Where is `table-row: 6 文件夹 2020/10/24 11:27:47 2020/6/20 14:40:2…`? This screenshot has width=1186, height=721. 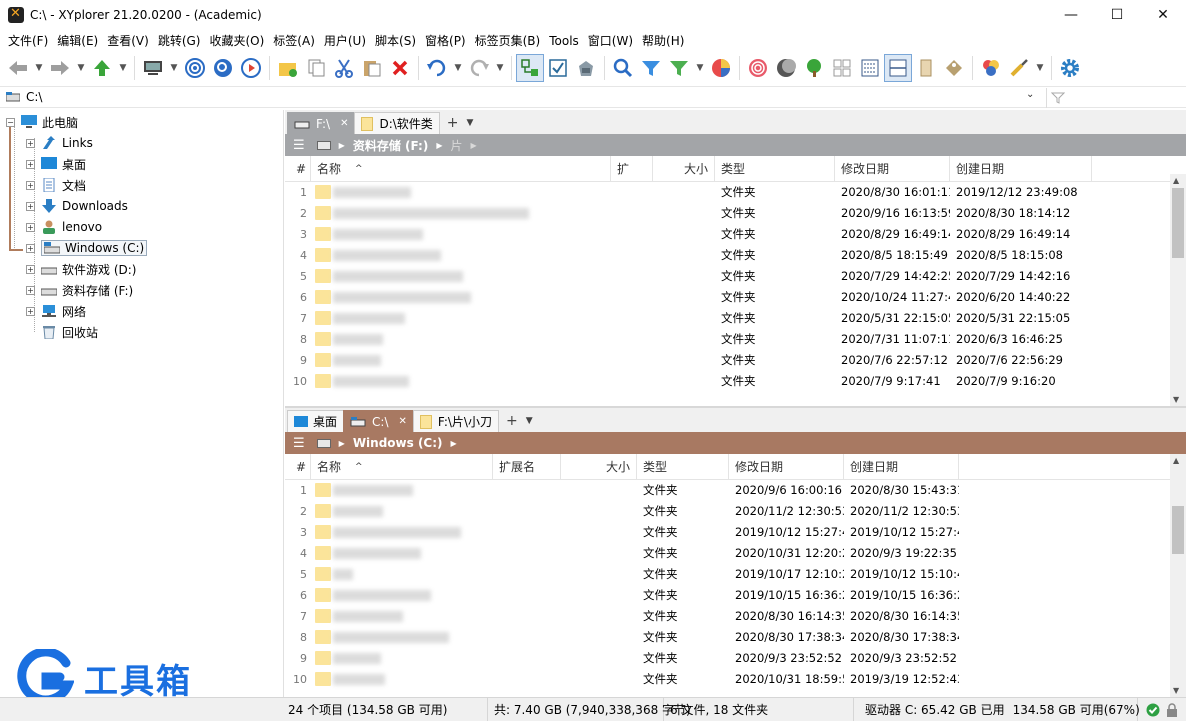 table-row: 6 文件夹 2020/10/24 11:27:47 2020/6/20 14:40:2… is located at coordinates (727, 297).